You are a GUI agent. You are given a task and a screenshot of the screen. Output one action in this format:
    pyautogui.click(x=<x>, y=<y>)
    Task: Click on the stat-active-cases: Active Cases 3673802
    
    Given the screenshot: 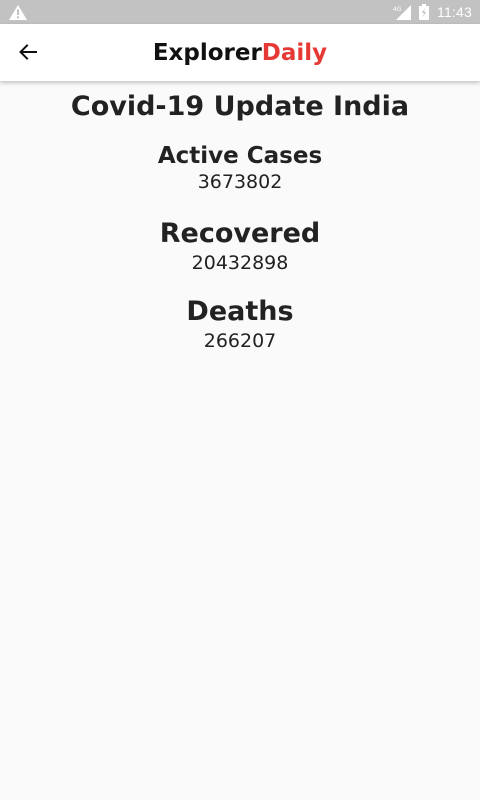 What is the action you would take?
    pyautogui.click(x=240, y=168)
    